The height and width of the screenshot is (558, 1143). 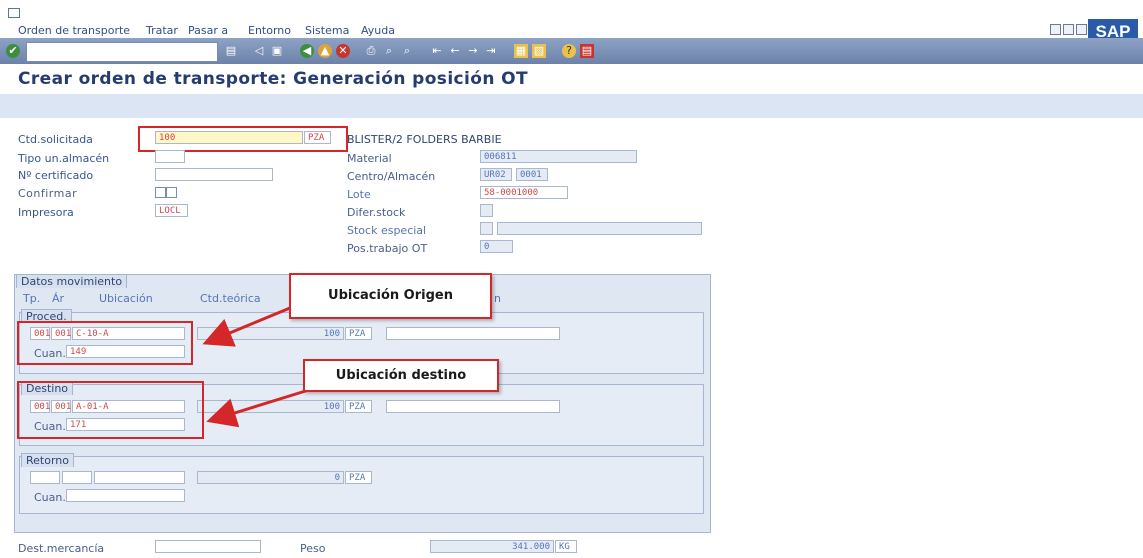 What do you see at coordinates (390, 296) in the screenshot?
I see `callout-ubicacion-origen: Ubicación Origen` at bounding box center [390, 296].